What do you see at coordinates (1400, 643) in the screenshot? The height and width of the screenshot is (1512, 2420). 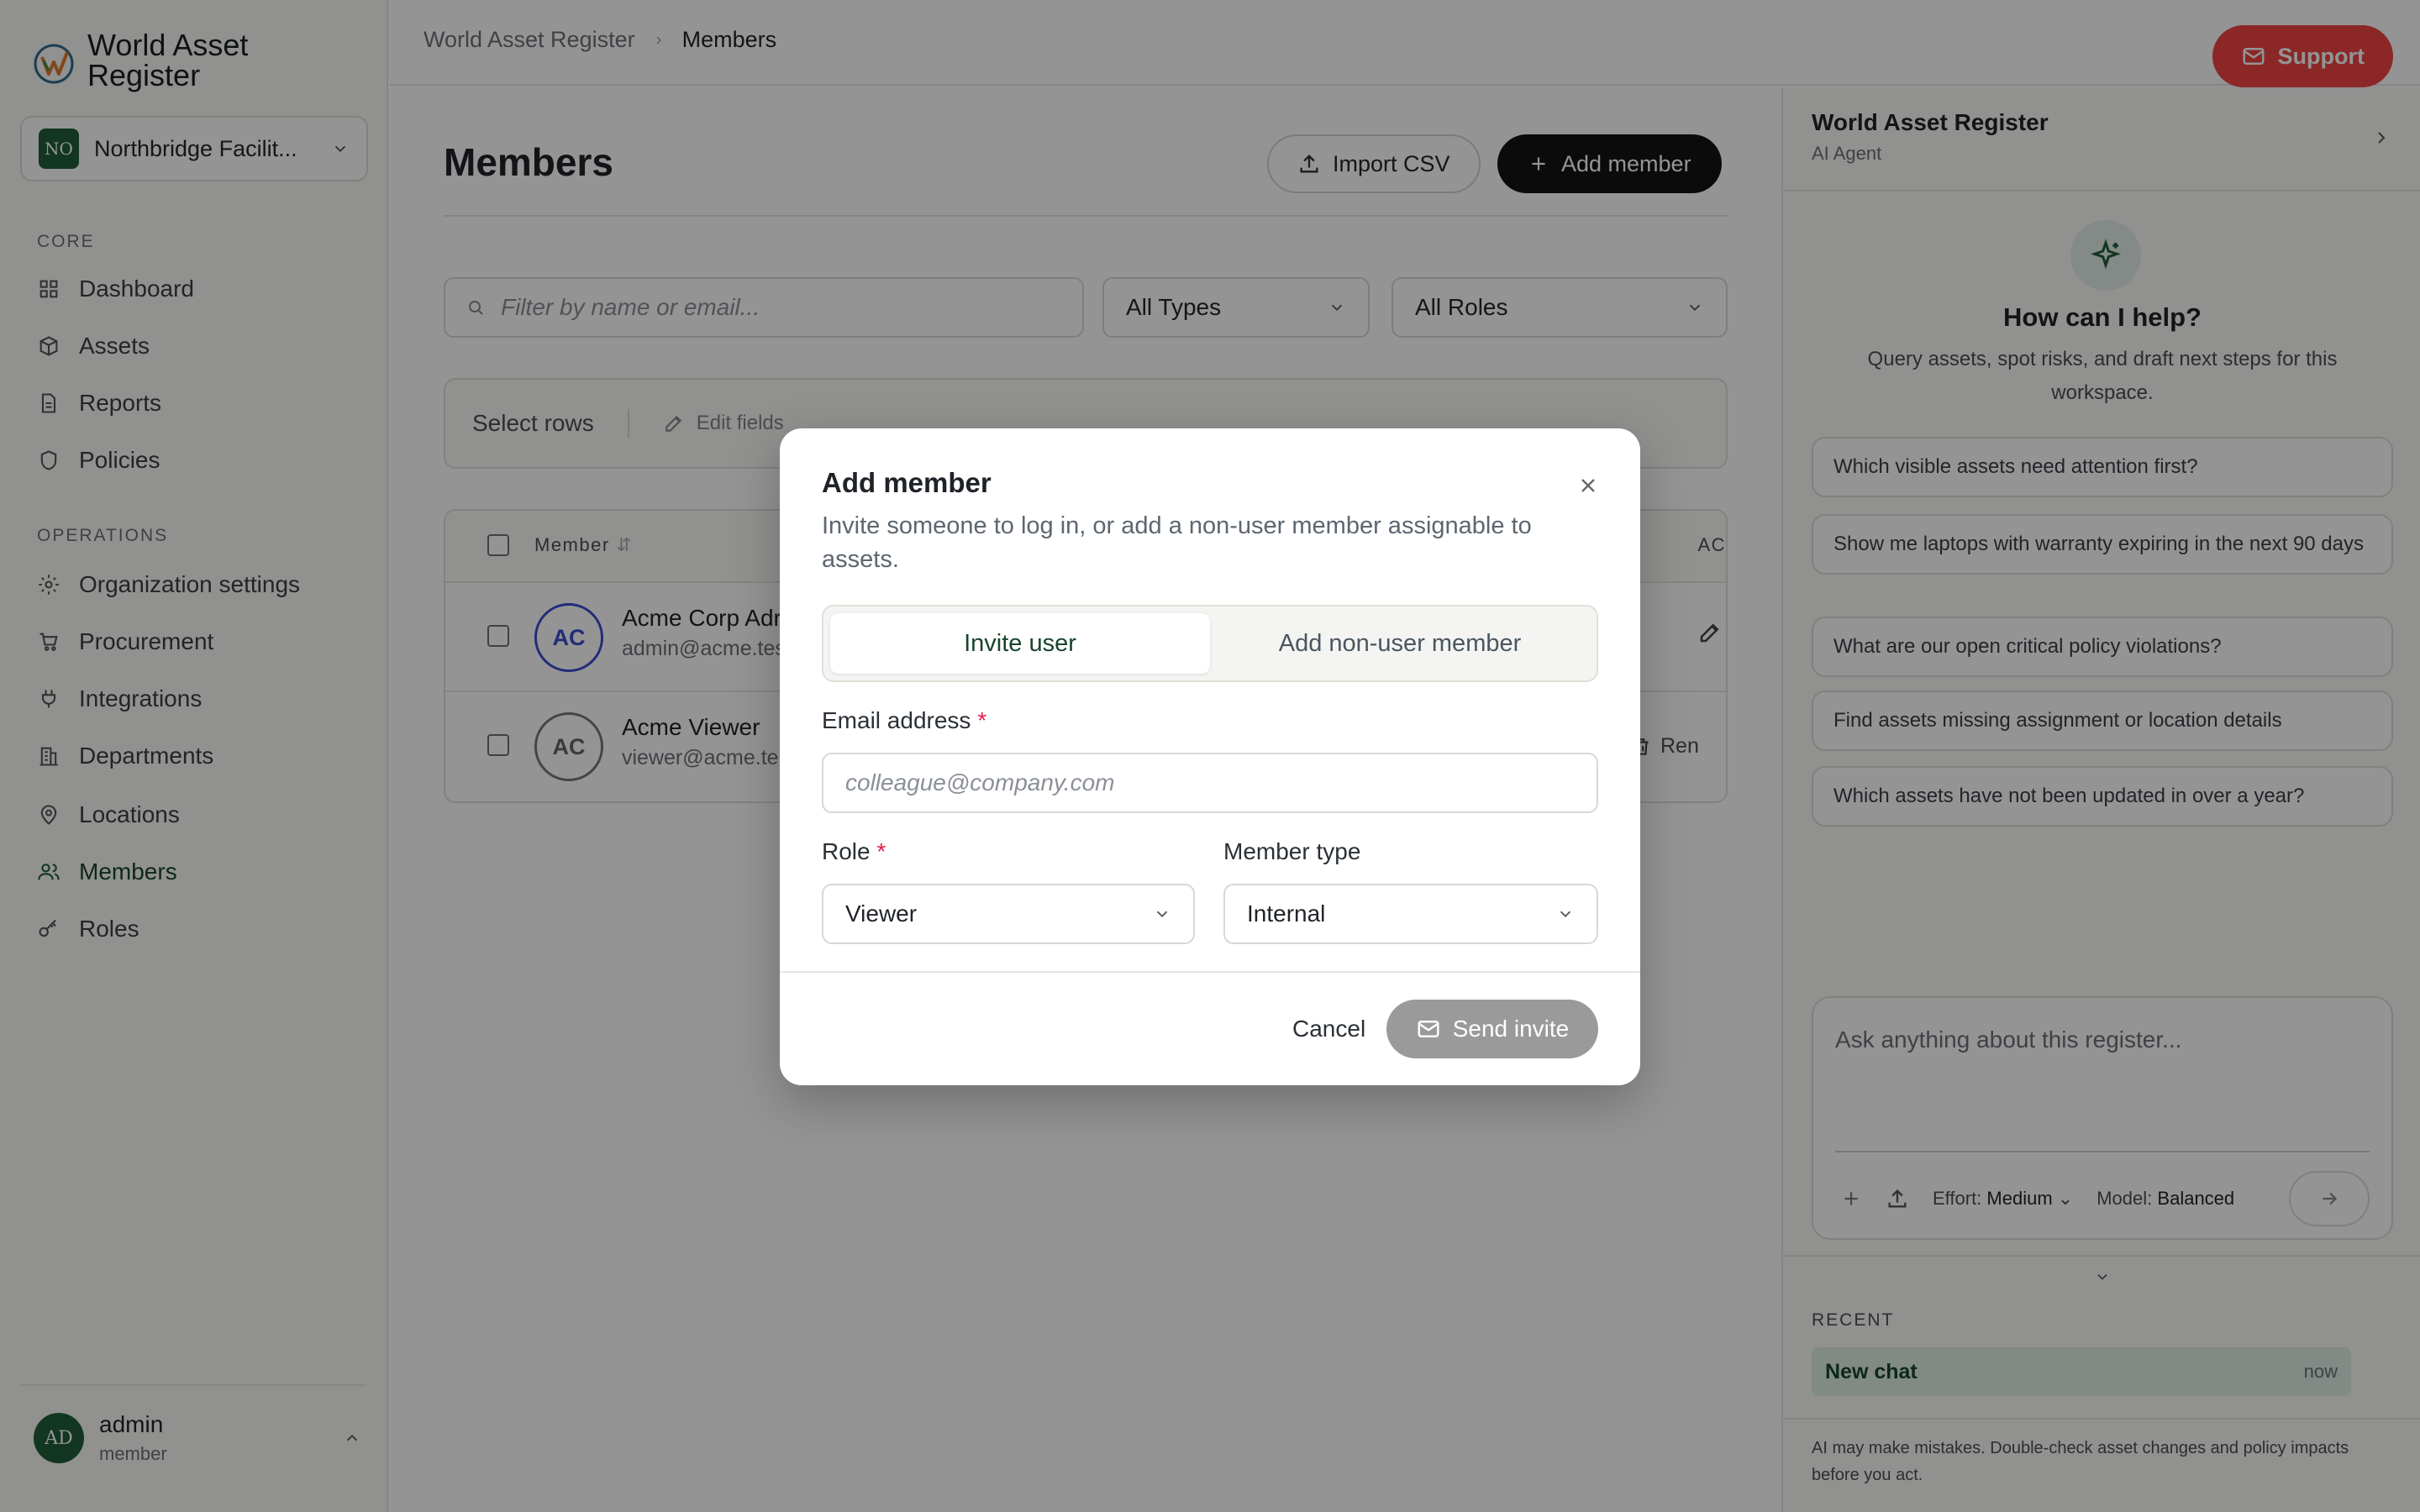 I see `tab-add-non-user-member: Add non-user member` at bounding box center [1400, 643].